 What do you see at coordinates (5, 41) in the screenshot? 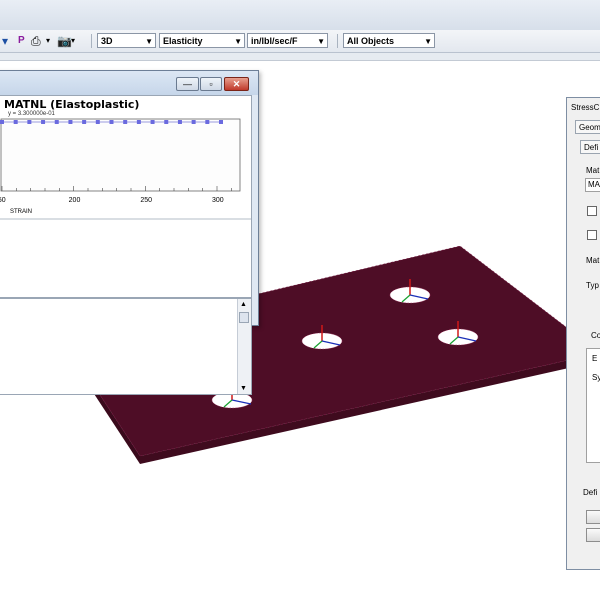
I see `arrow-dropdown-icon: ▾` at bounding box center [5, 41].